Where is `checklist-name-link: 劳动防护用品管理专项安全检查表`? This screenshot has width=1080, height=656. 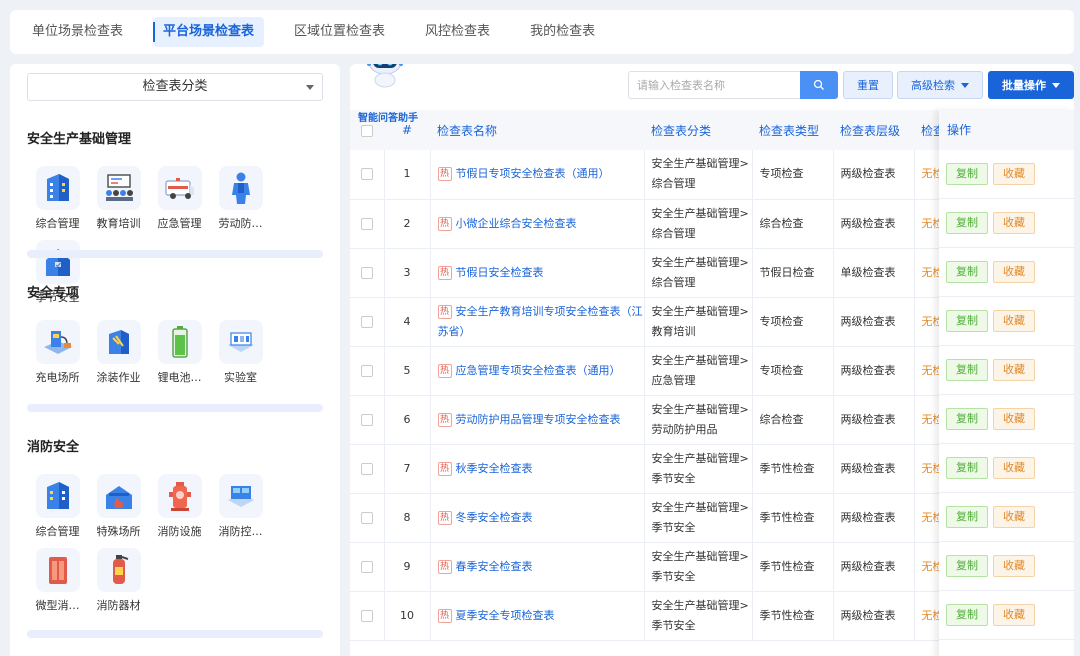
checklist-name-link: 劳动防护用品管理专项安全检查表 is located at coordinates (538, 419).